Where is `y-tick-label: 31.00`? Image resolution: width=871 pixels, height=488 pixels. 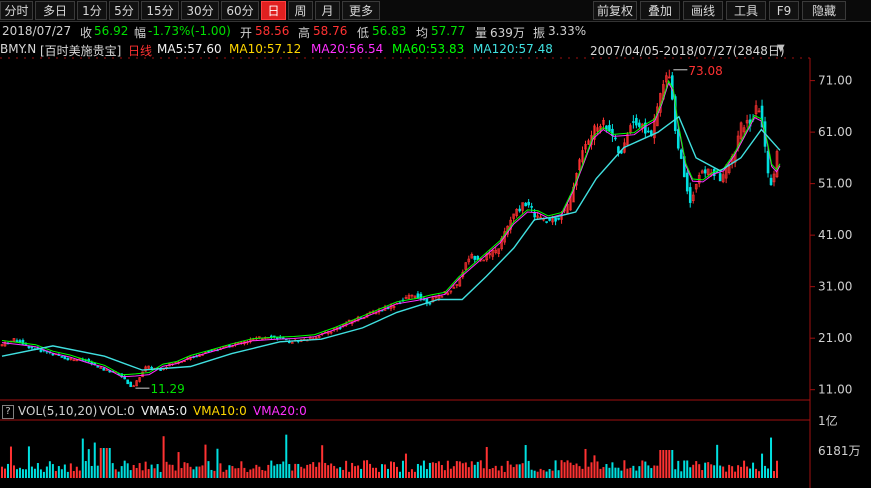
y-tick-label: 31.00 is located at coordinates (835, 287).